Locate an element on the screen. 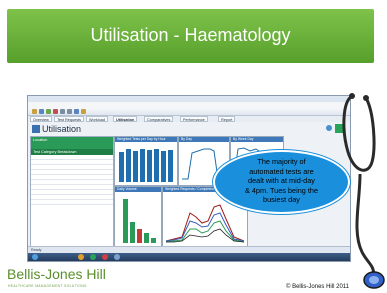 The width and height of the screenshot is (387, 293). chart-panel-volume: Daily Volume is located at coordinates (138, 217).